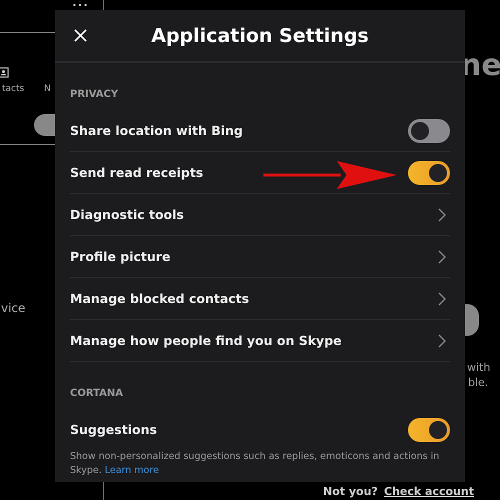 Image resolution: width=500 pixels, height=500 pixels. I want to click on dialog-title: Application Settings, so click(260, 35).